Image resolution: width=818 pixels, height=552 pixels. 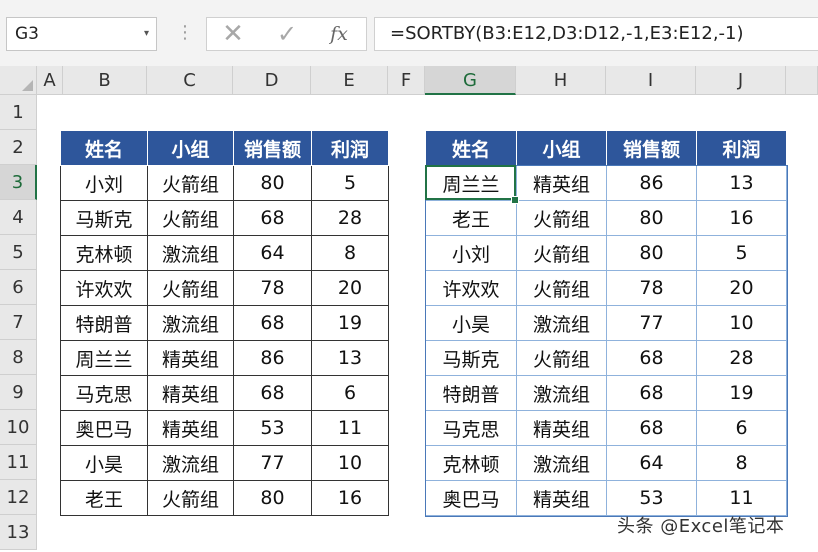 What do you see at coordinates (104, 428) in the screenshot?
I see `source-table-cell: 奥巴马` at bounding box center [104, 428].